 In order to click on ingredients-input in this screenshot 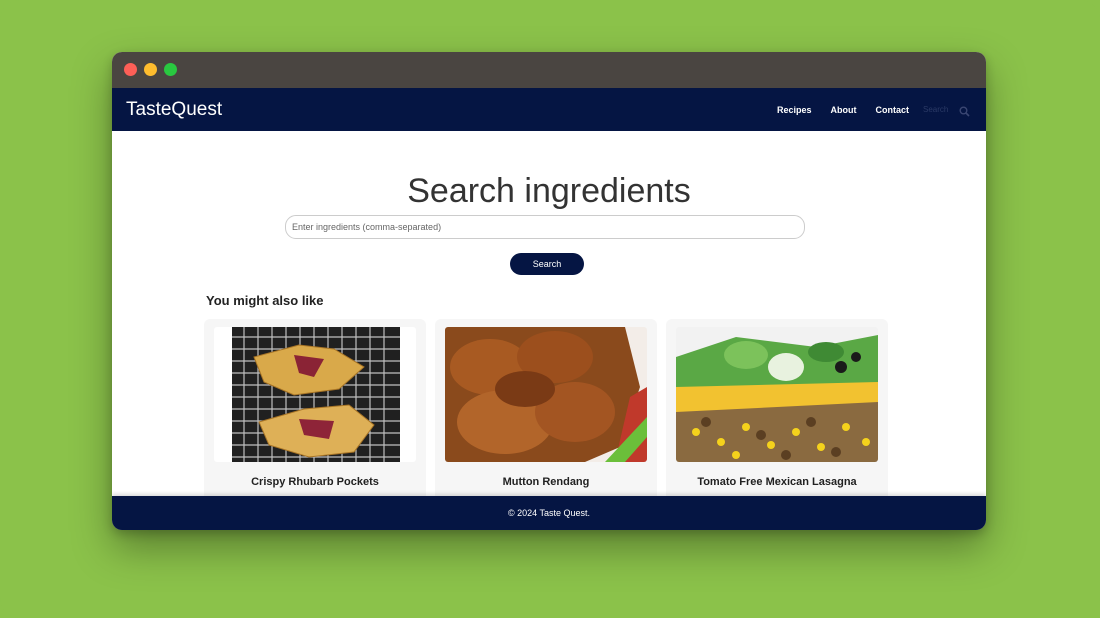, I will do `click(545, 227)`.